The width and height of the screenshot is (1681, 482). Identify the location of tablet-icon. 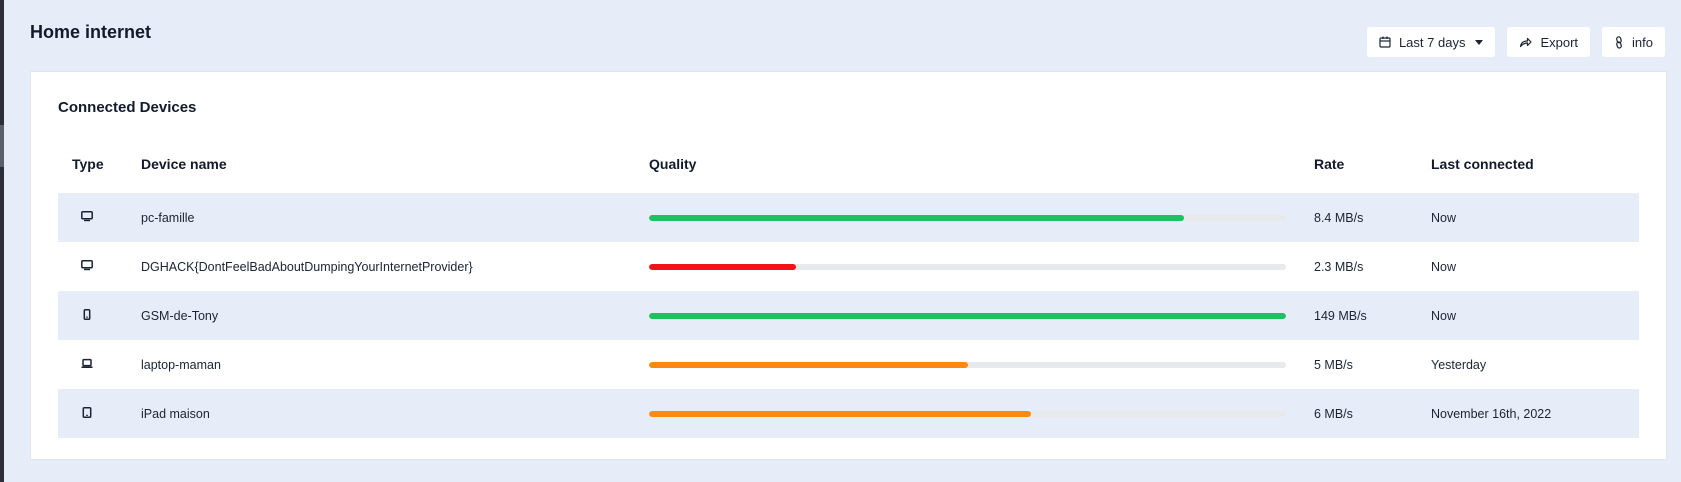
(87, 413).